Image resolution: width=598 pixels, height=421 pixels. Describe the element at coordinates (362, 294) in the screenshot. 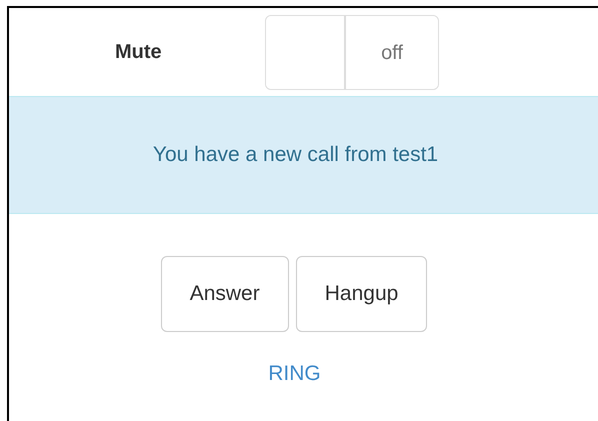

I see `hangup-button: Hangup` at that location.